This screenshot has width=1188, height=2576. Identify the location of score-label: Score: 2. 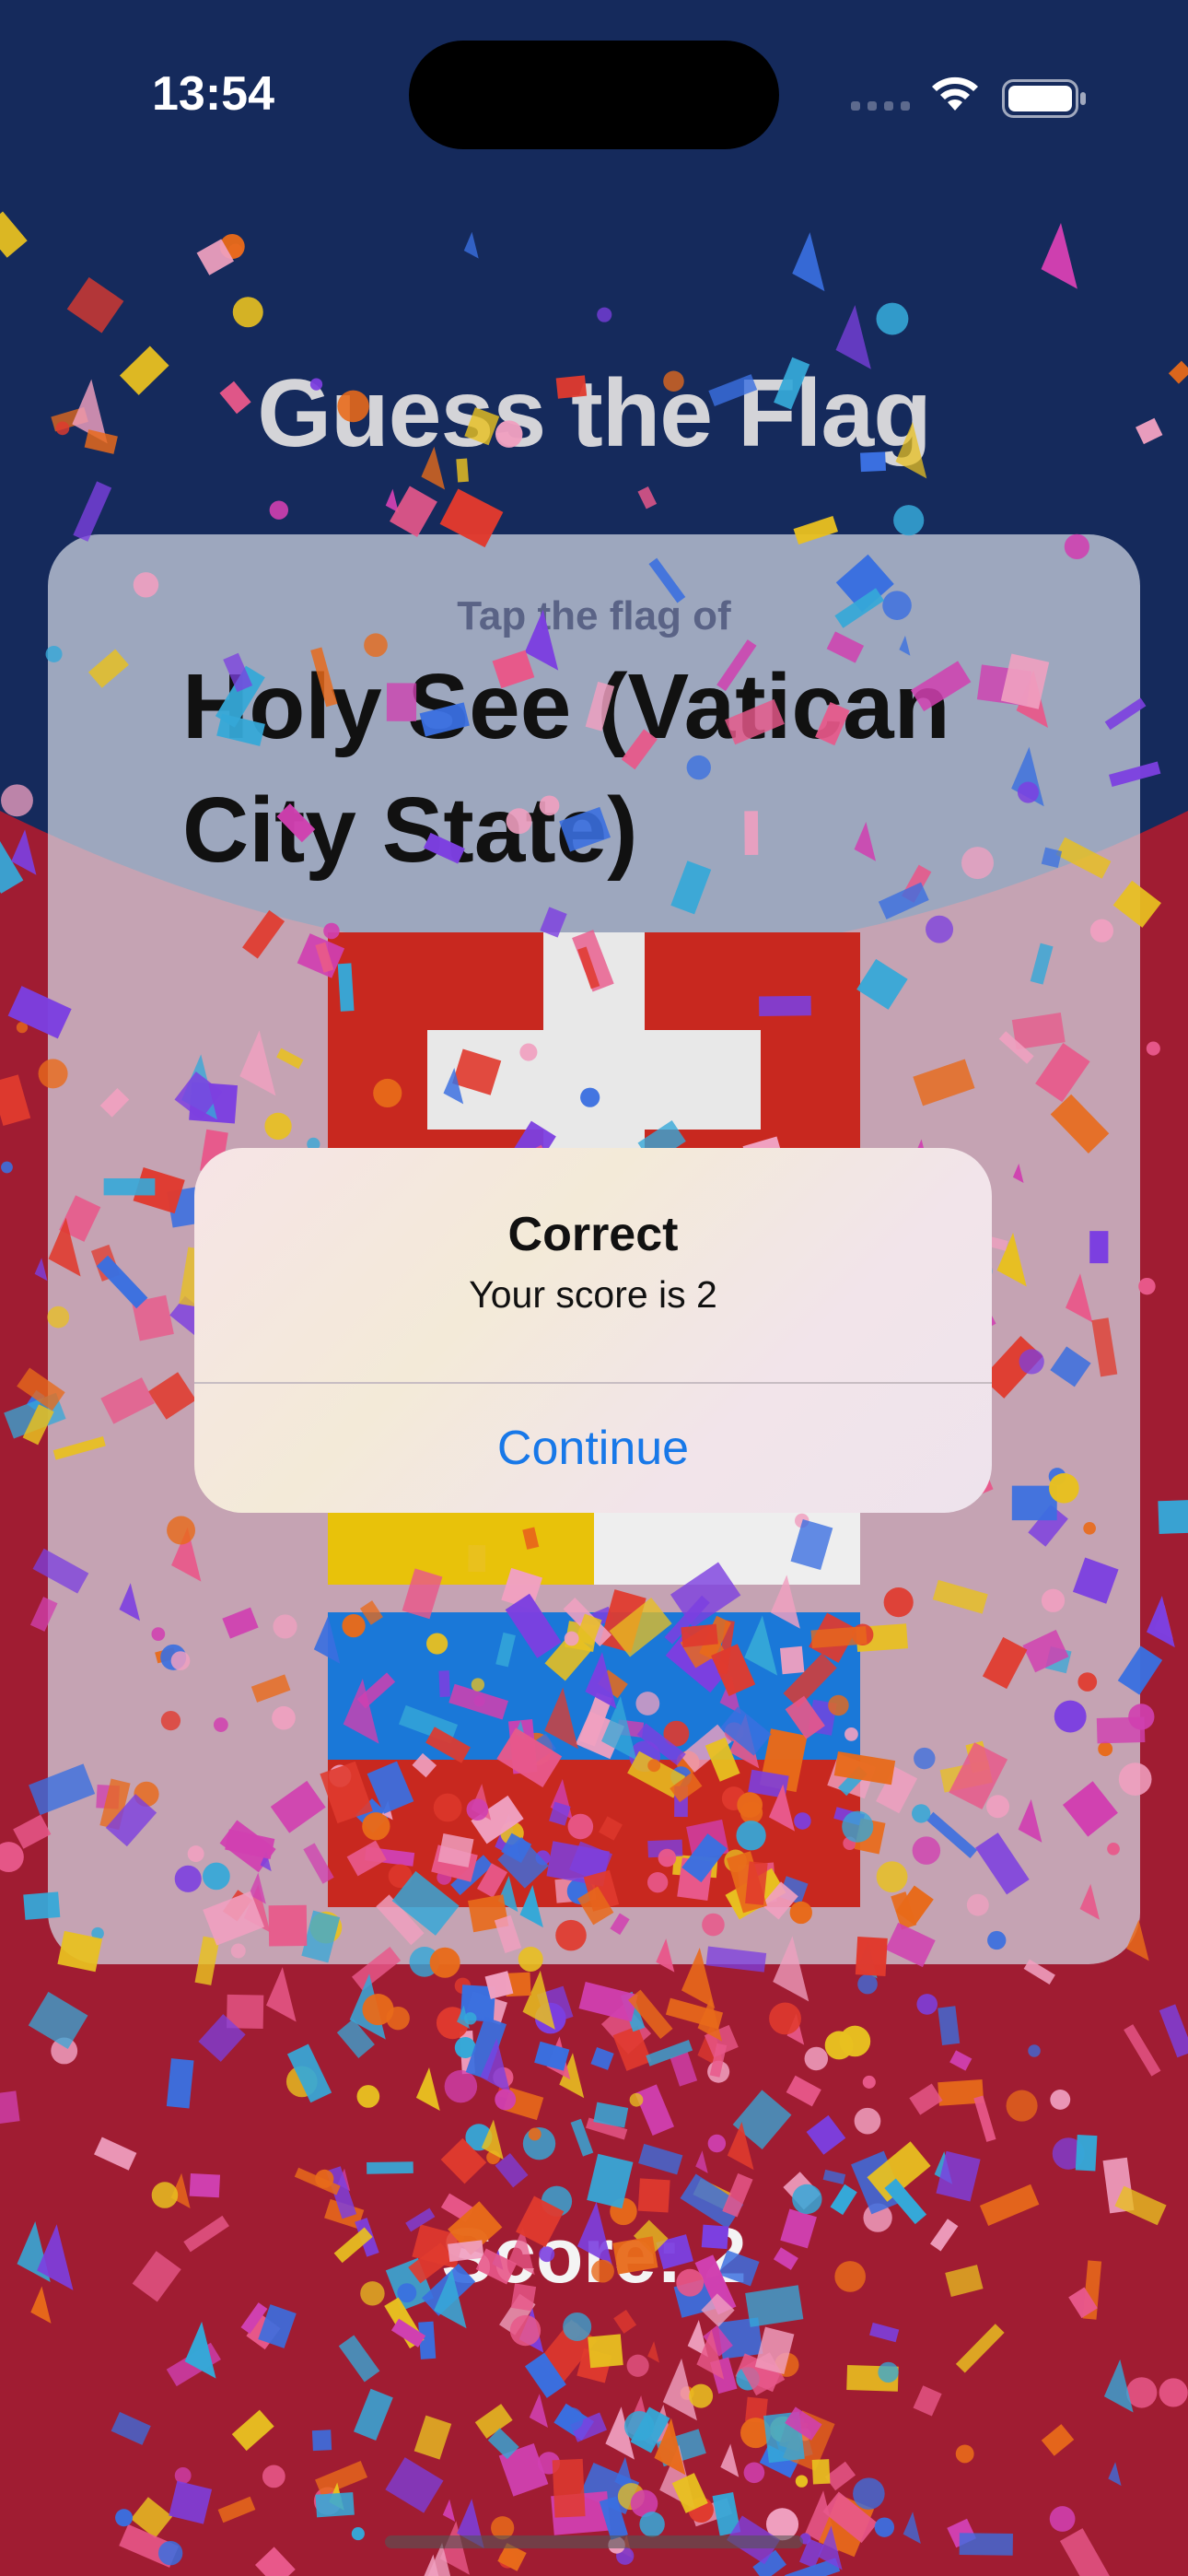
(594, 2255).